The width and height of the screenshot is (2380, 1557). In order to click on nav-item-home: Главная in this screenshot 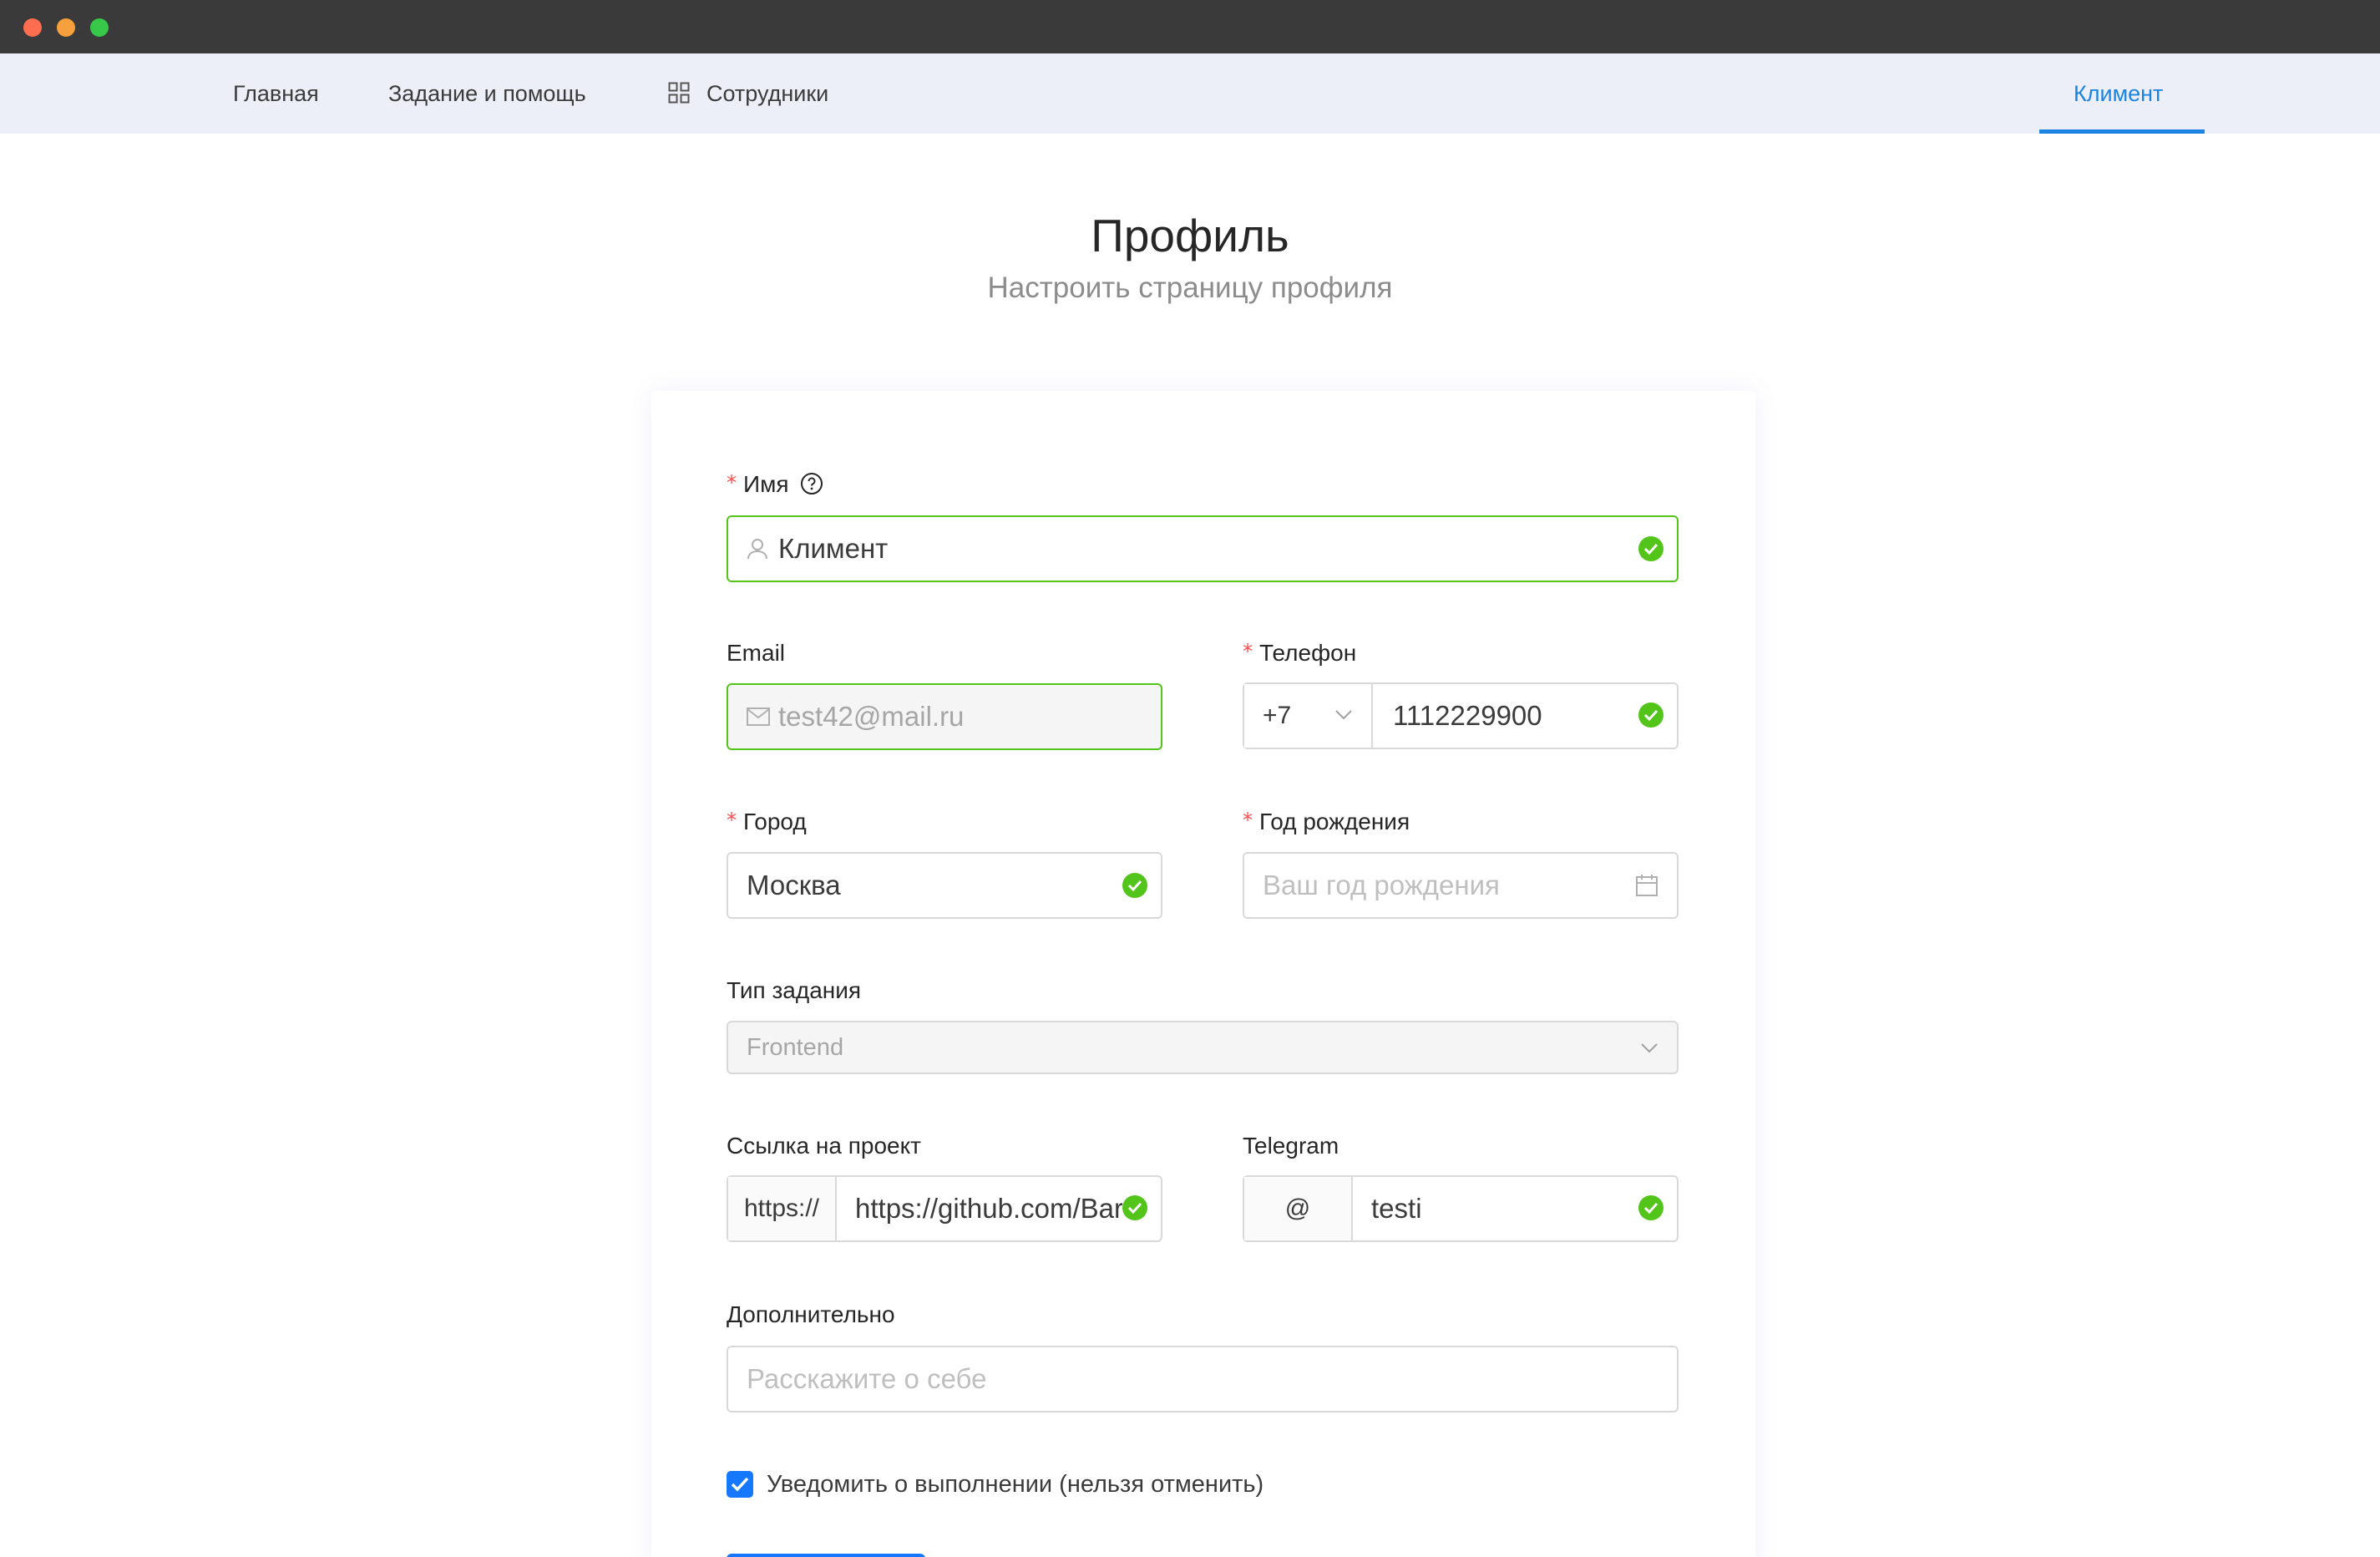, I will do `click(276, 94)`.